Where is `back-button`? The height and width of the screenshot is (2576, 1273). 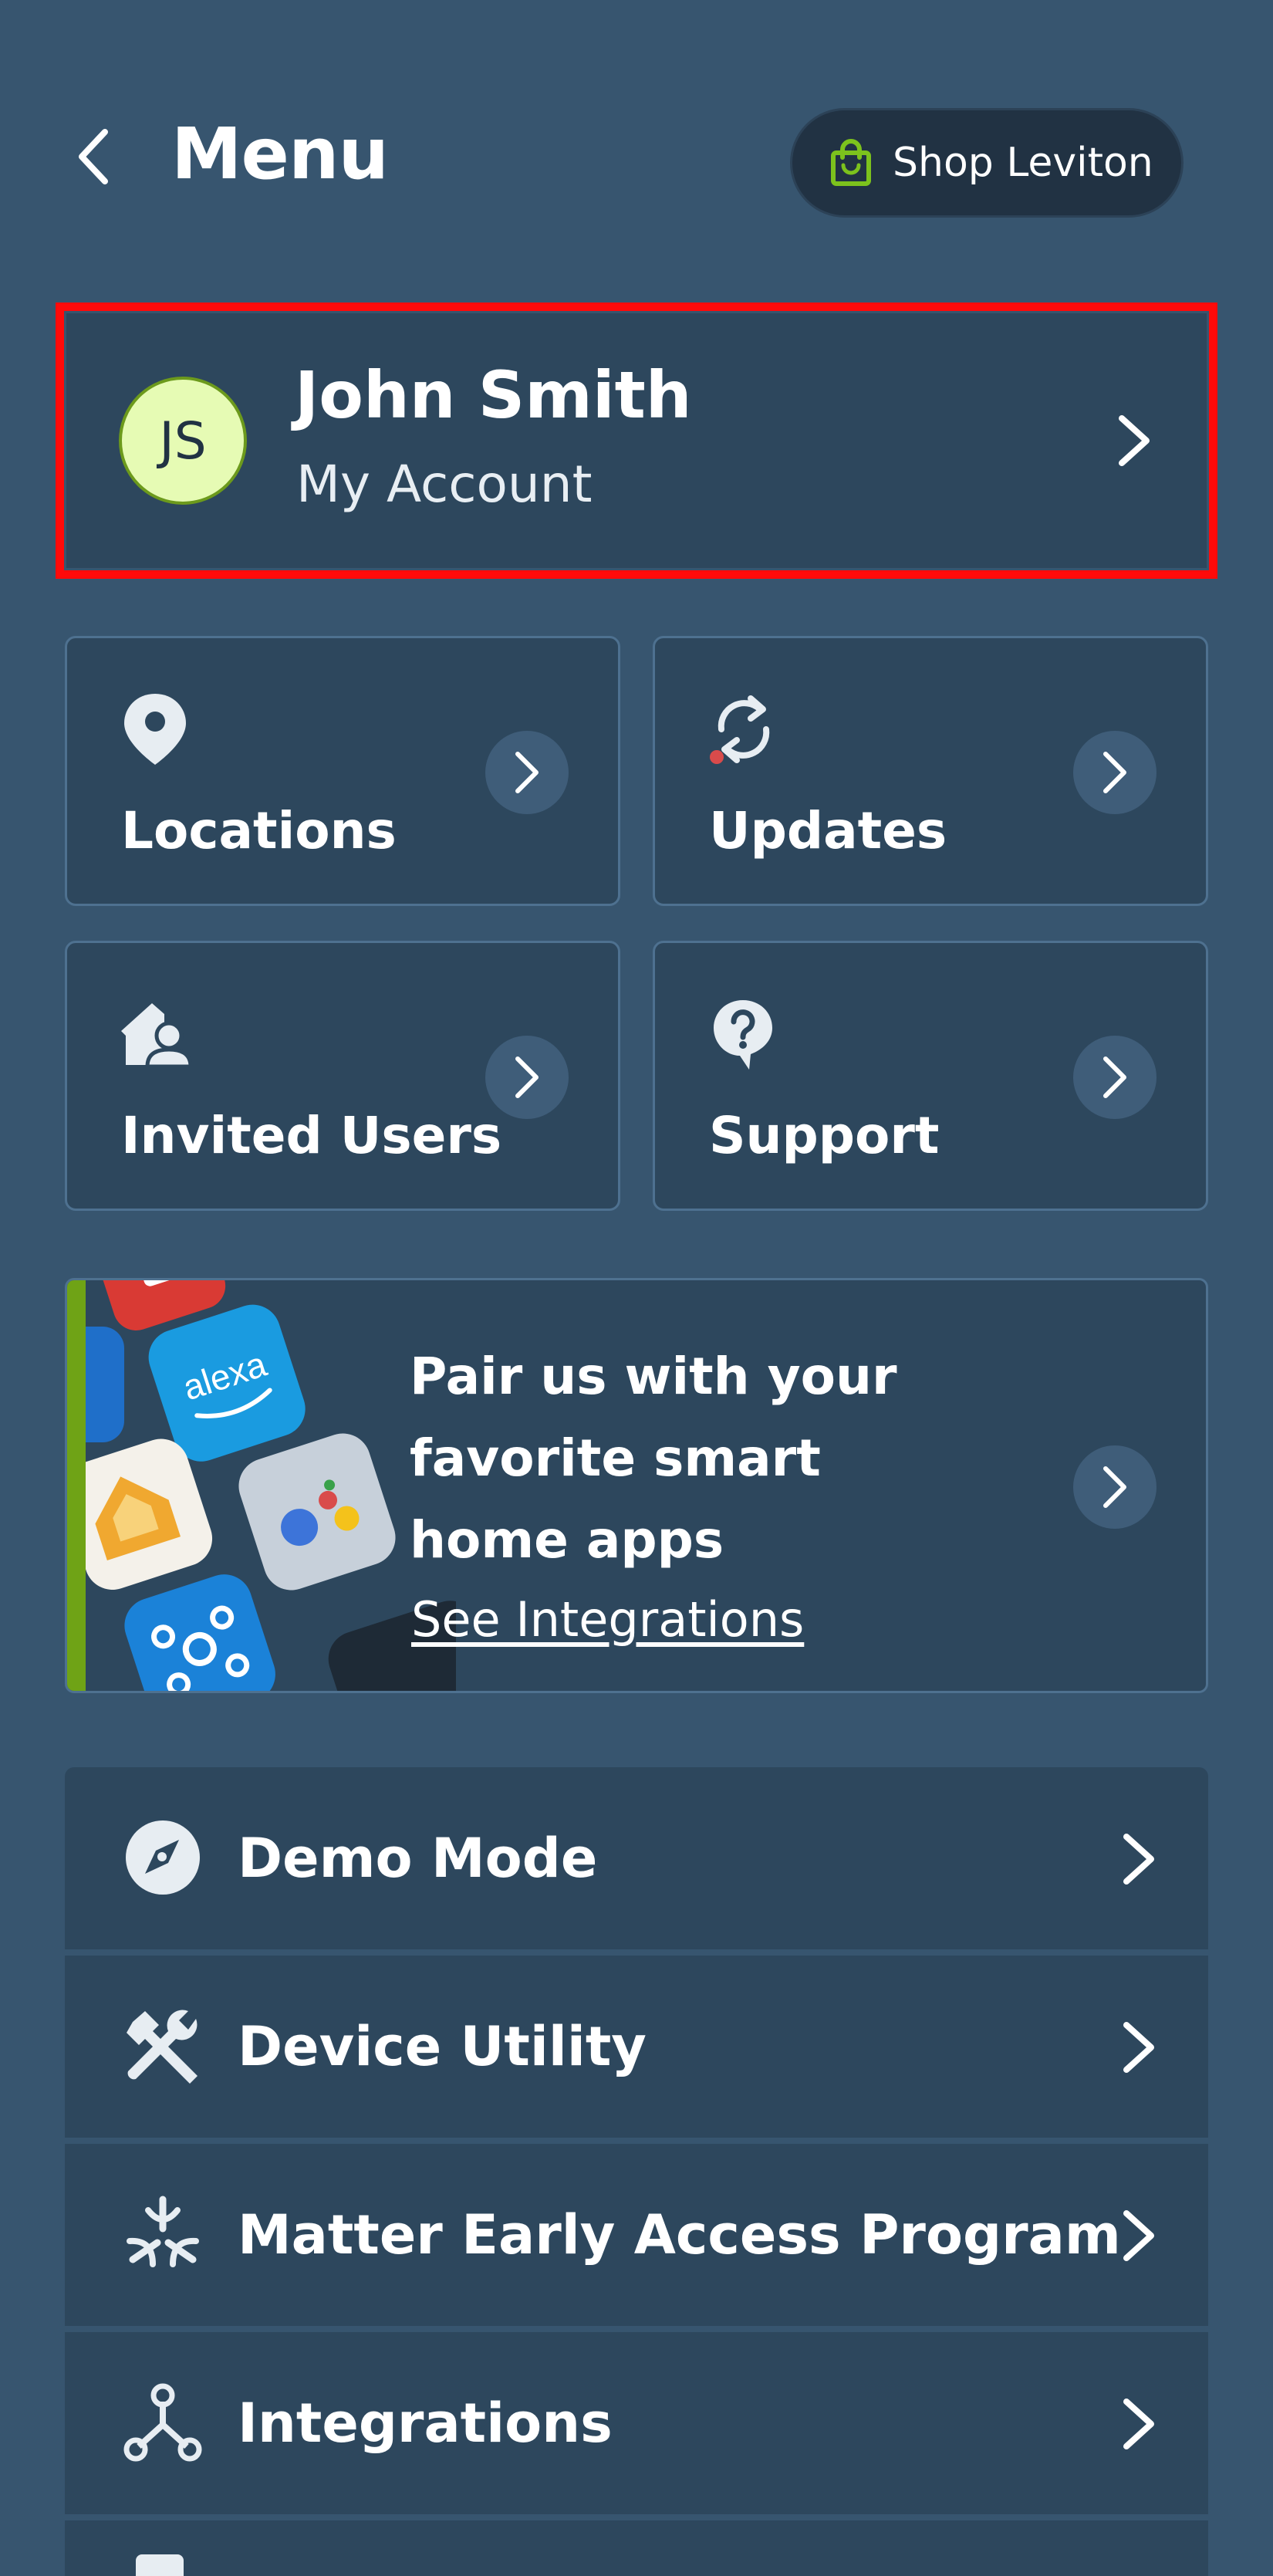 back-button is located at coordinates (105, 156).